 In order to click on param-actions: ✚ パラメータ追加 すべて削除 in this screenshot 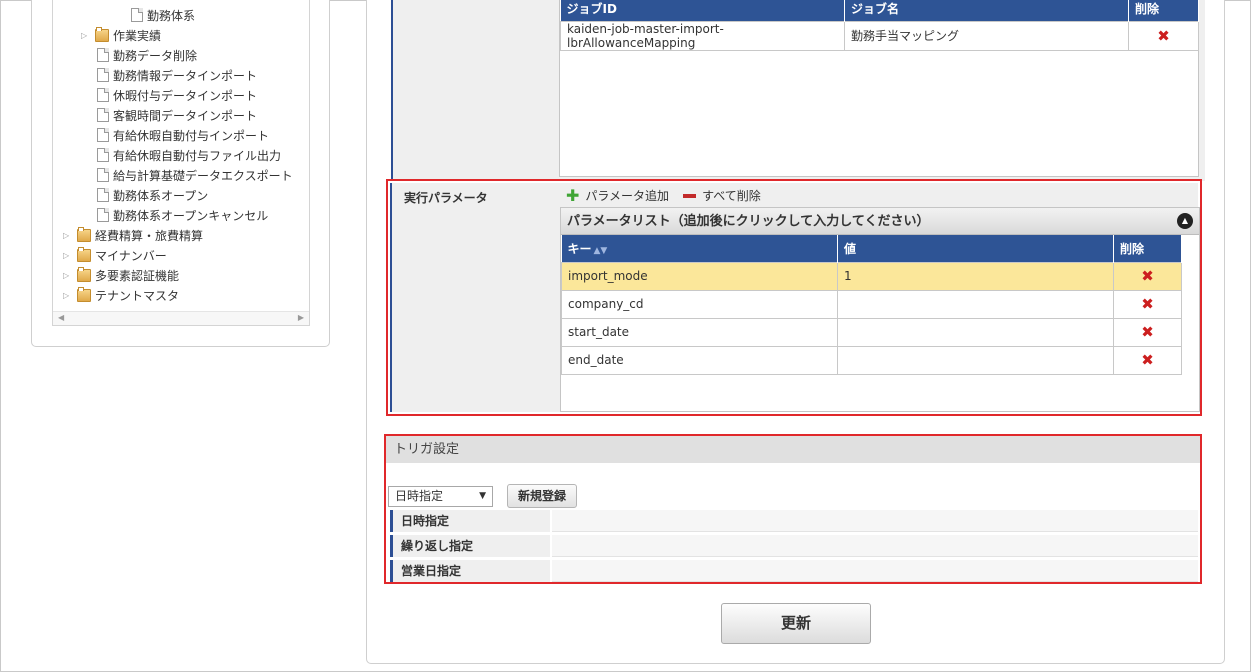, I will do `click(663, 195)`.